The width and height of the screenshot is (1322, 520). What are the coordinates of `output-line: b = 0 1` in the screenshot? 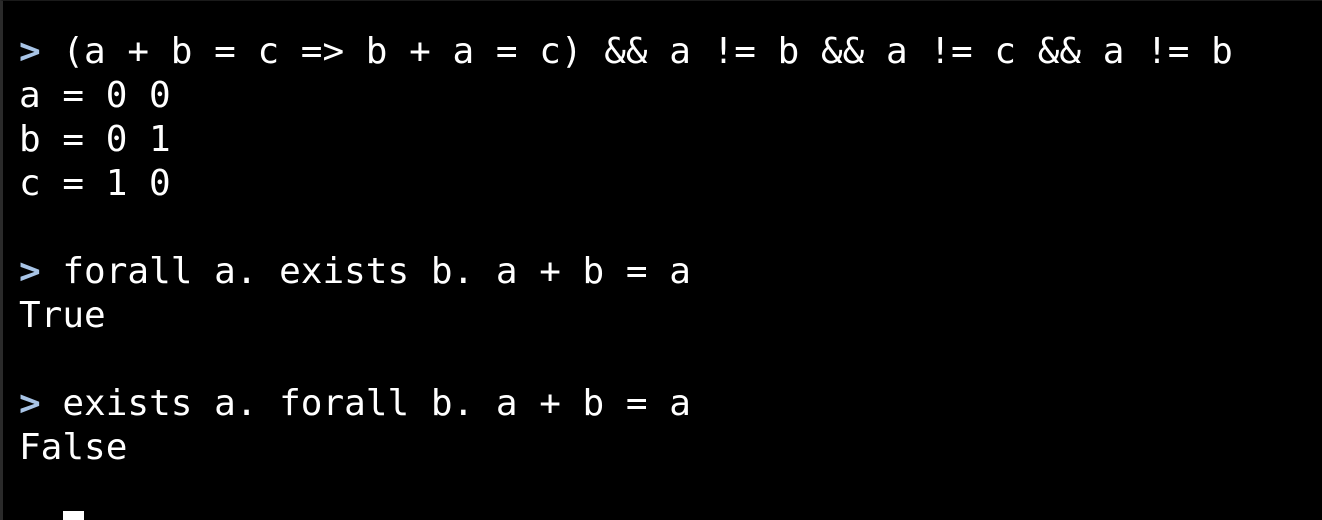 It's located at (95, 139).